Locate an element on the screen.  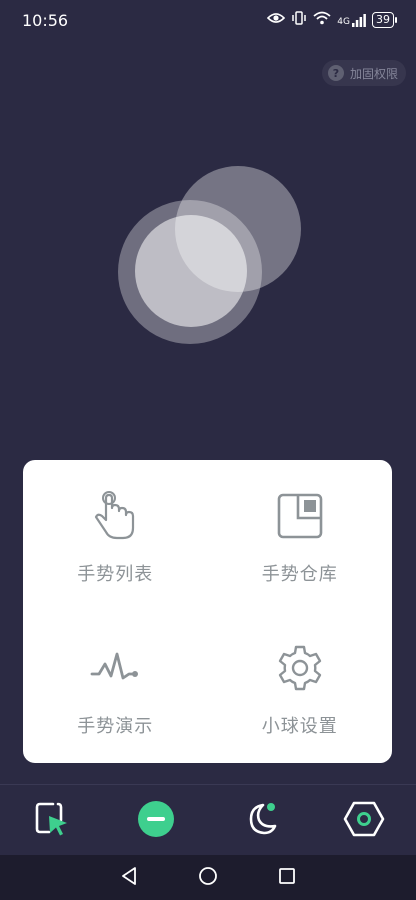
nav-night-mode-button is located at coordinates (260, 821).